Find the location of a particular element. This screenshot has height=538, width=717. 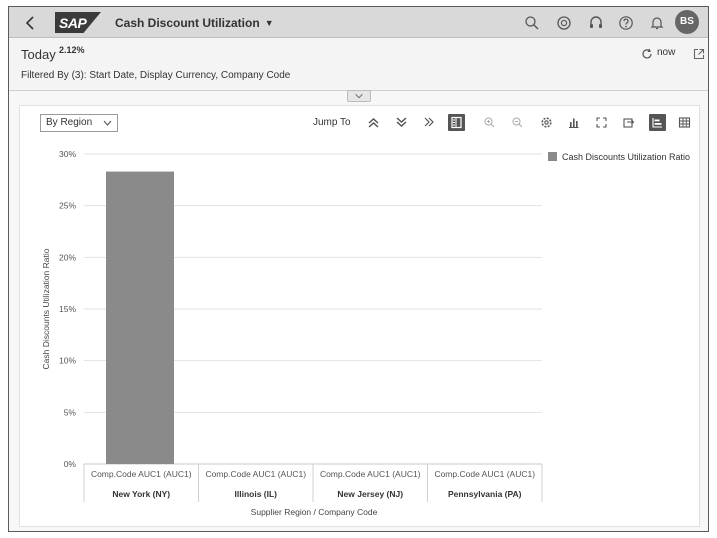

refresh-icon is located at coordinates (647, 54).